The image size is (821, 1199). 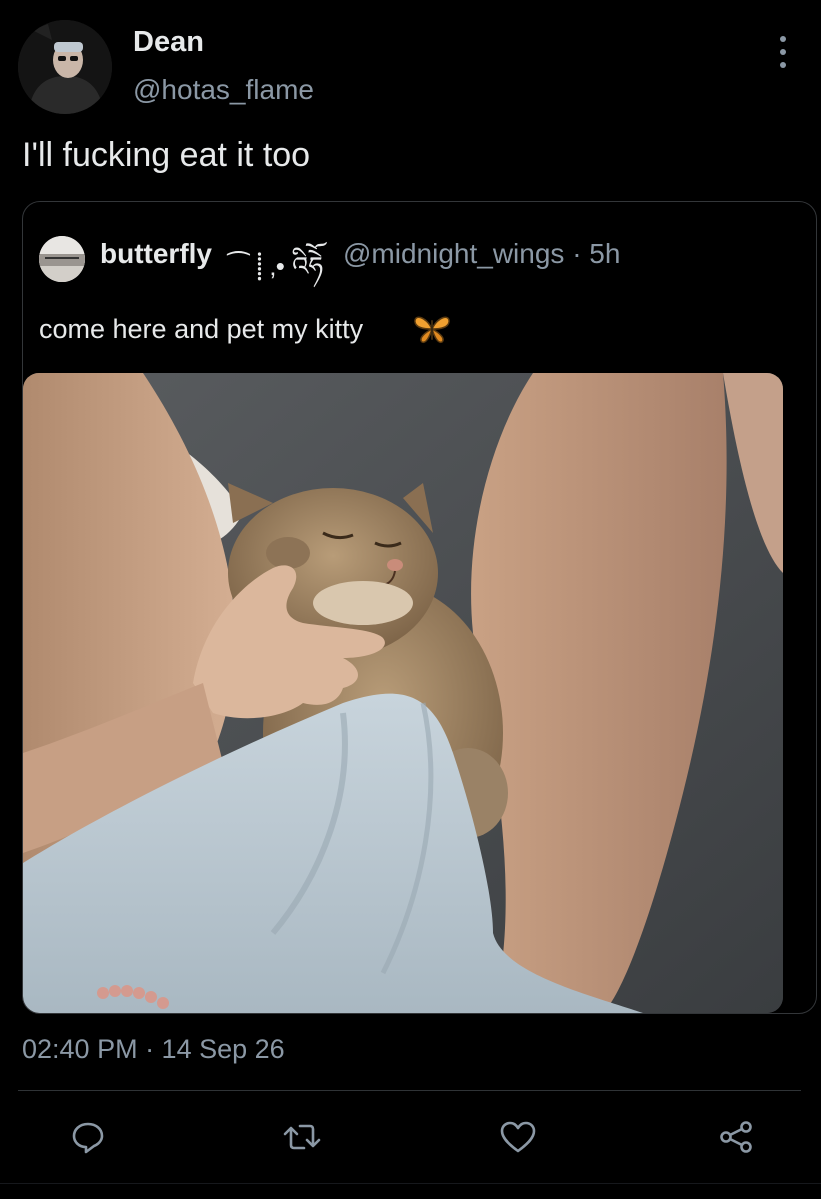 What do you see at coordinates (409, 1090) in the screenshot?
I see `divider` at bounding box center [409, 1090].